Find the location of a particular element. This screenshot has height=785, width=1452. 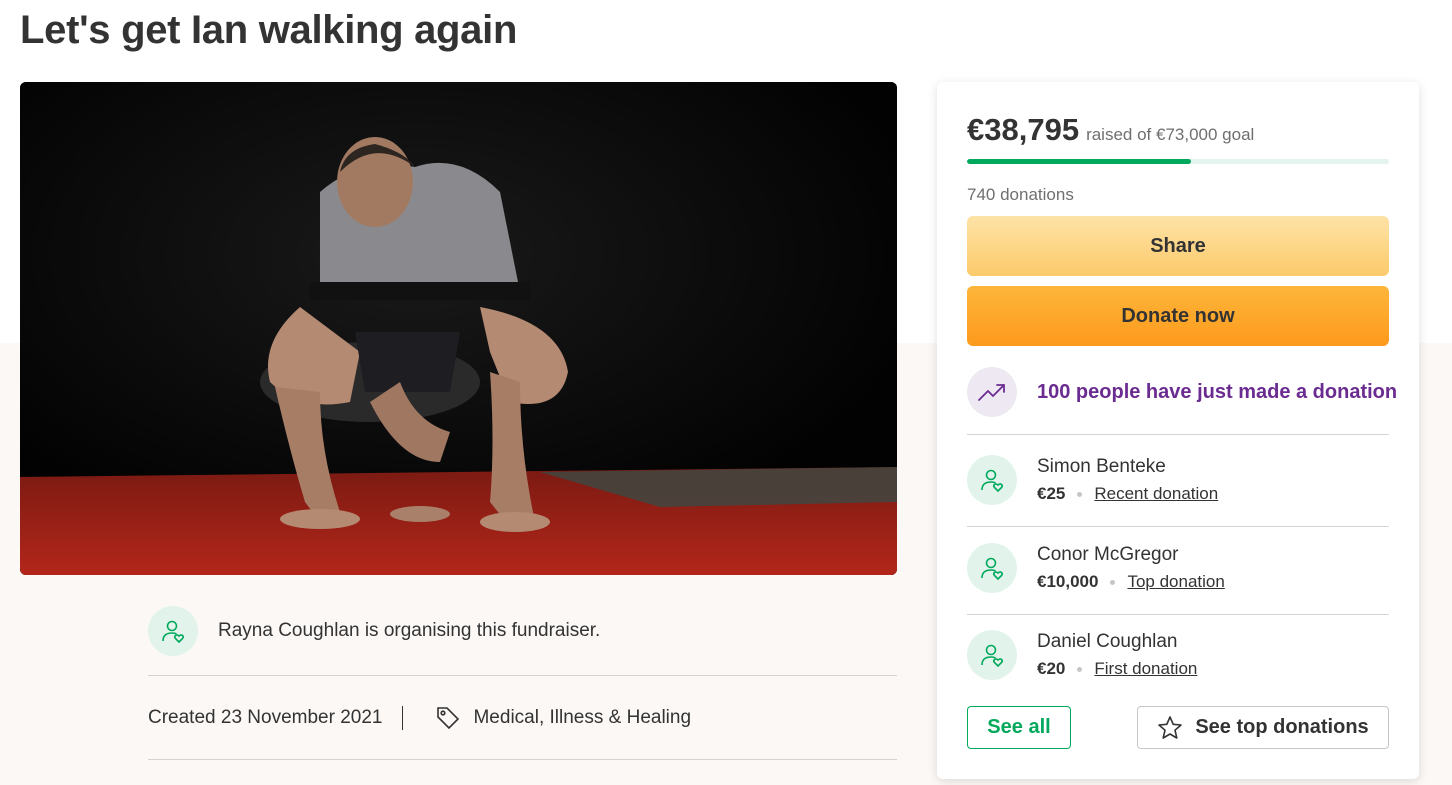

trending-up-icon is located at coordinates (992, 392).